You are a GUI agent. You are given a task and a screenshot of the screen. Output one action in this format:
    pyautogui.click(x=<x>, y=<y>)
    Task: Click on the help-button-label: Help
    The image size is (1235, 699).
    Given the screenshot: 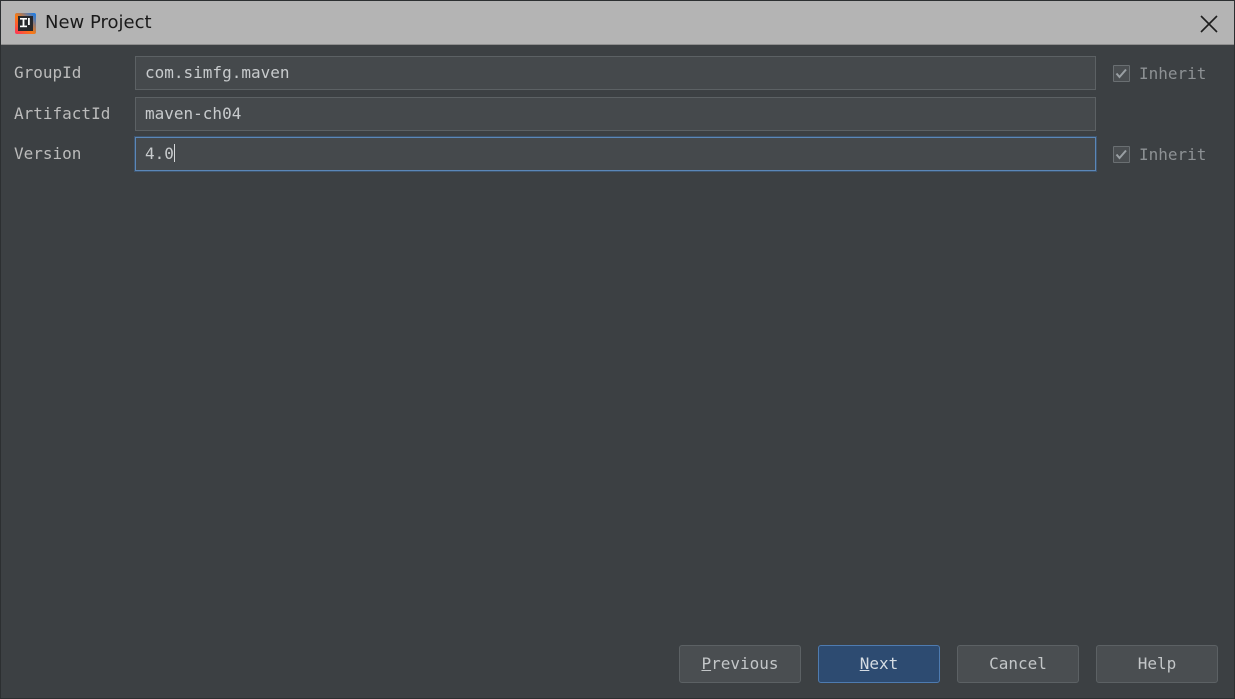 What is the action you would take?
    pyautogui.click(x=1157, y=663)
    